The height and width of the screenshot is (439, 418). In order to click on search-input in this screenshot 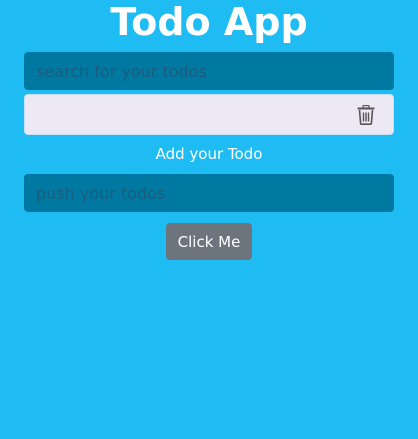, I will do `click(209, 71)`.